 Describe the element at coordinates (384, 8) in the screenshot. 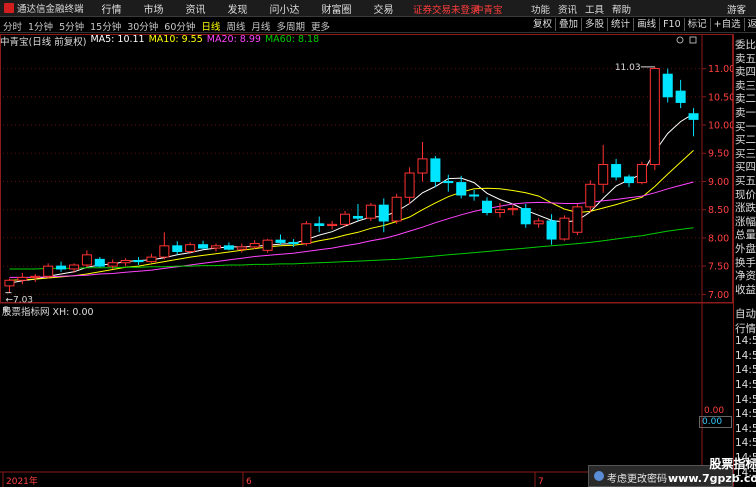

I see `menu-item-trade: 交易` at that location.